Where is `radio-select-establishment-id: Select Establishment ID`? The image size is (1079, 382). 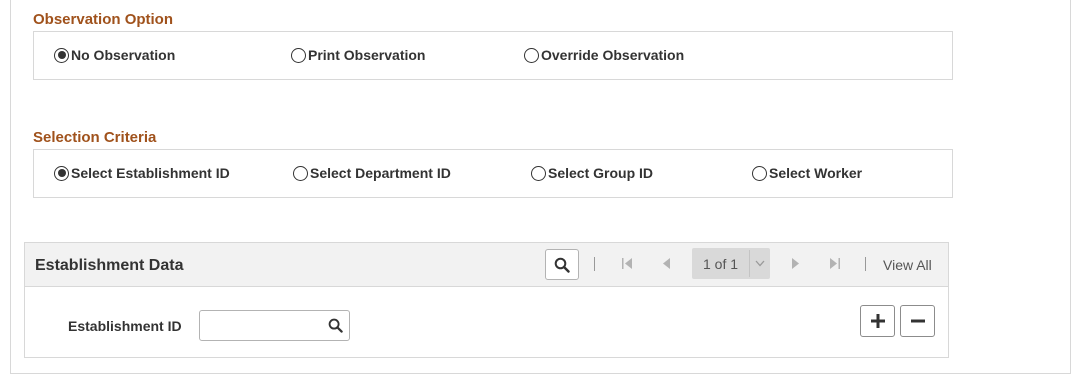 radio-select-establishment-id: Select Establishment ID is located at coordinates (142, 173).